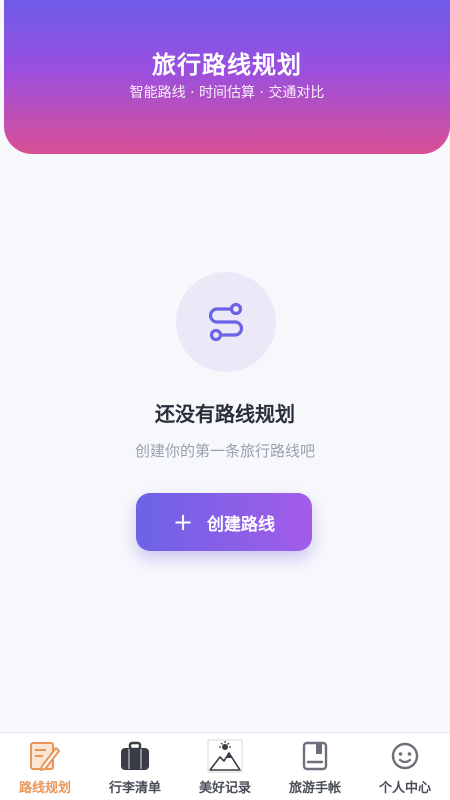  Describe the element at coordinates (227, 93) in the screenshot. I see `page-subtitle: 智能路线 · 时间估算 · 交通对比` at that location.